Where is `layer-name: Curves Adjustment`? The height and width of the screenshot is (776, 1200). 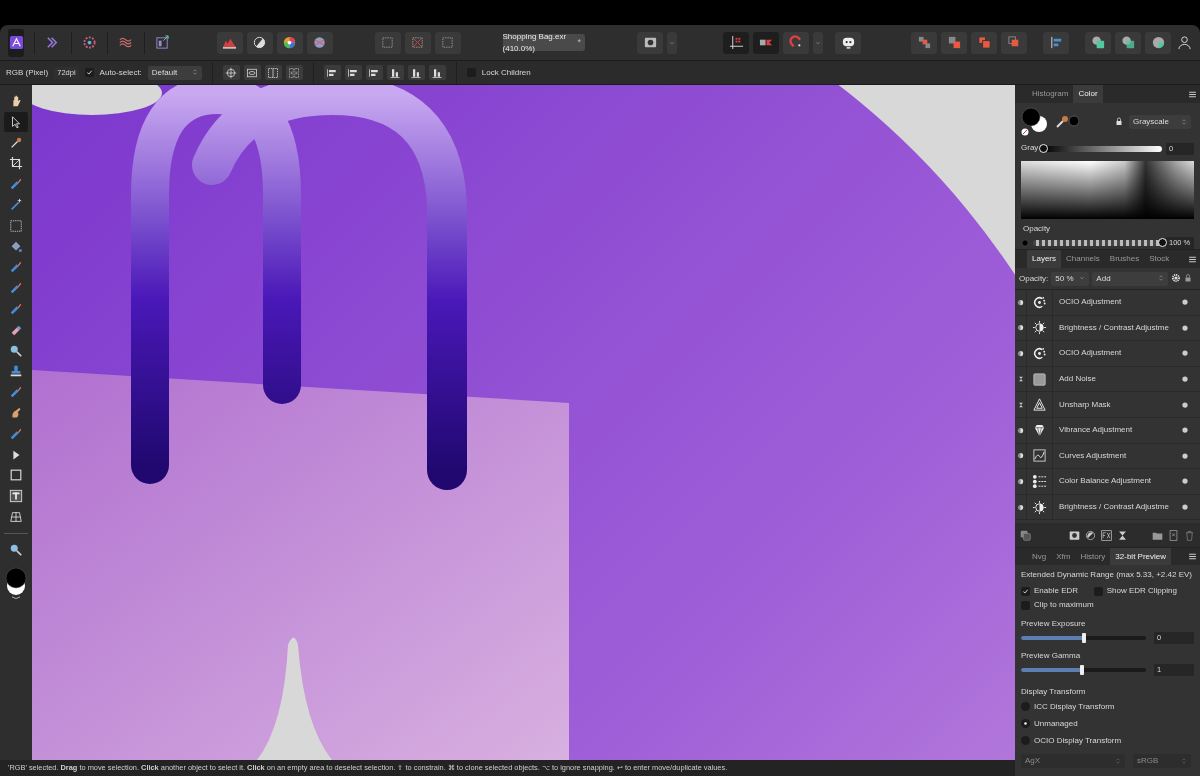 layer-name: Curves Adjustment is located at coordinates (1093, 455).